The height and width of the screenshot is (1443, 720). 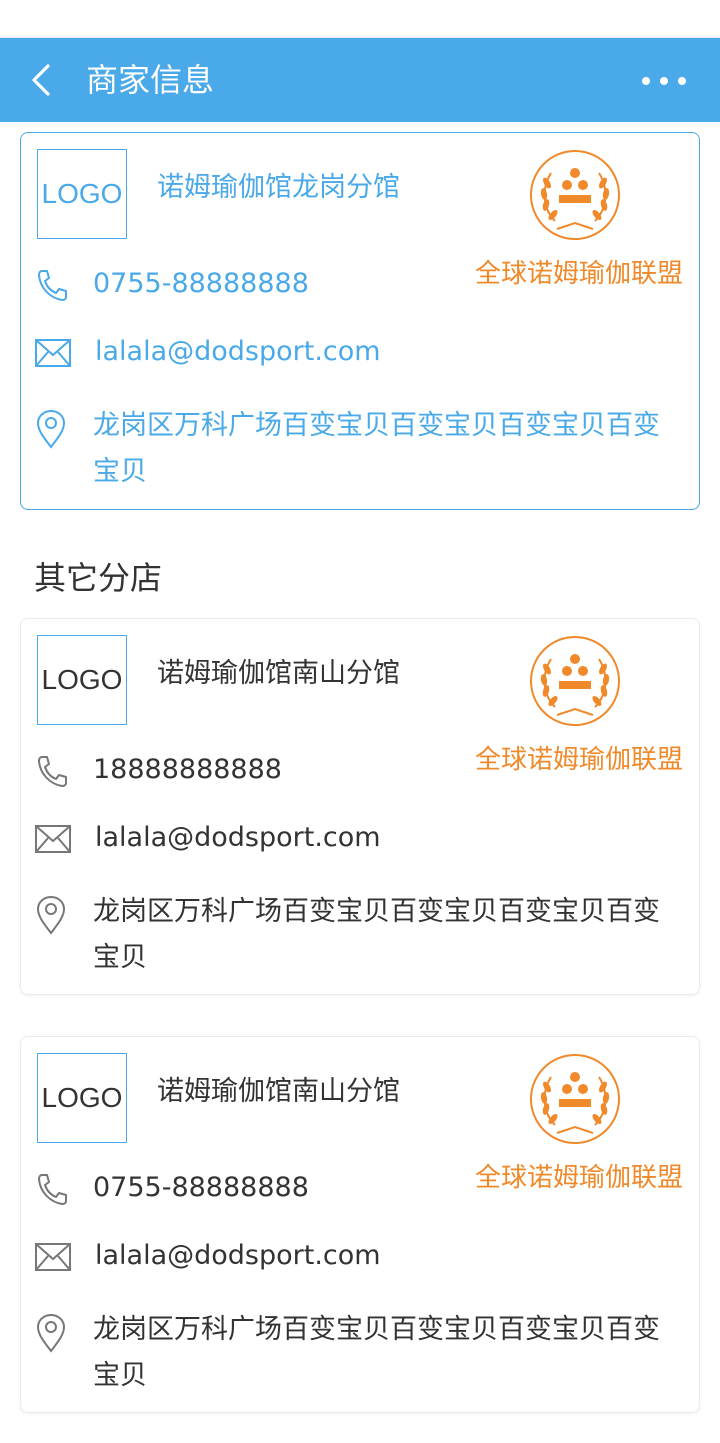 I want to click on section-title: 其它分店, so click(x=98, y=578).